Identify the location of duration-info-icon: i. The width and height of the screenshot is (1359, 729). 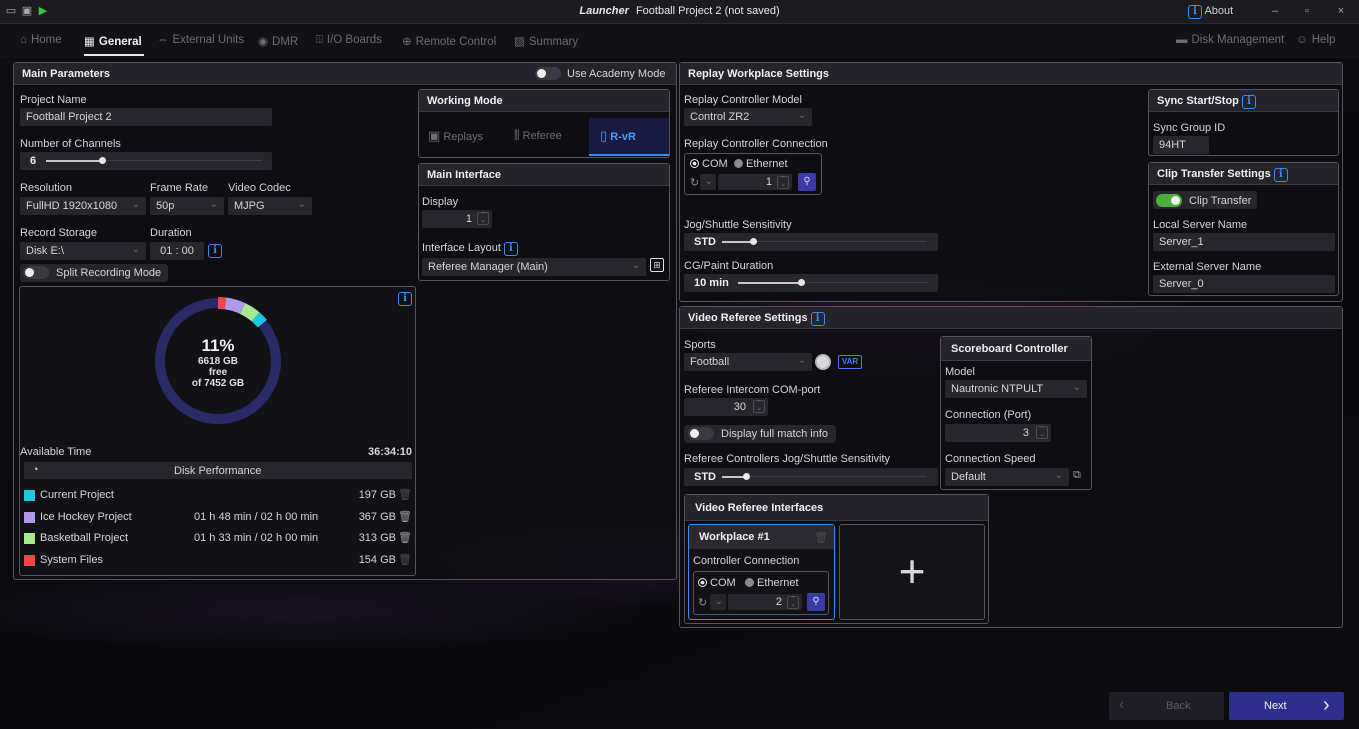
(215, 251).